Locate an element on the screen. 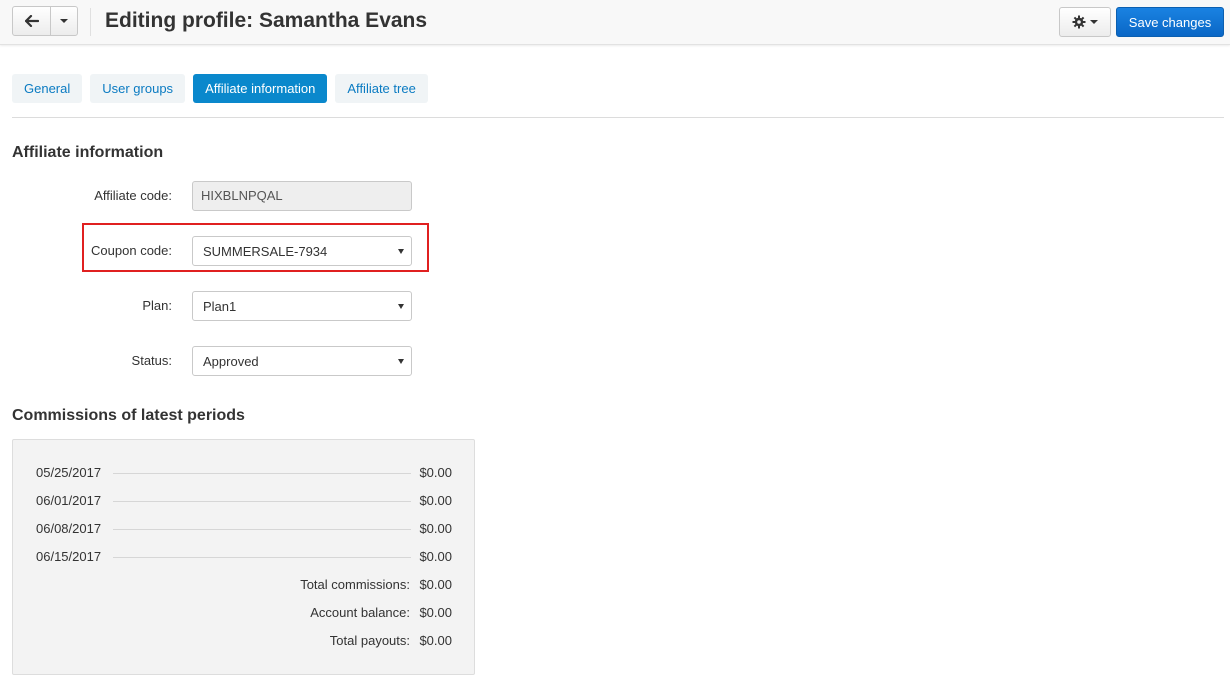  history-dropdown-button is located at coordinates (64, 21).